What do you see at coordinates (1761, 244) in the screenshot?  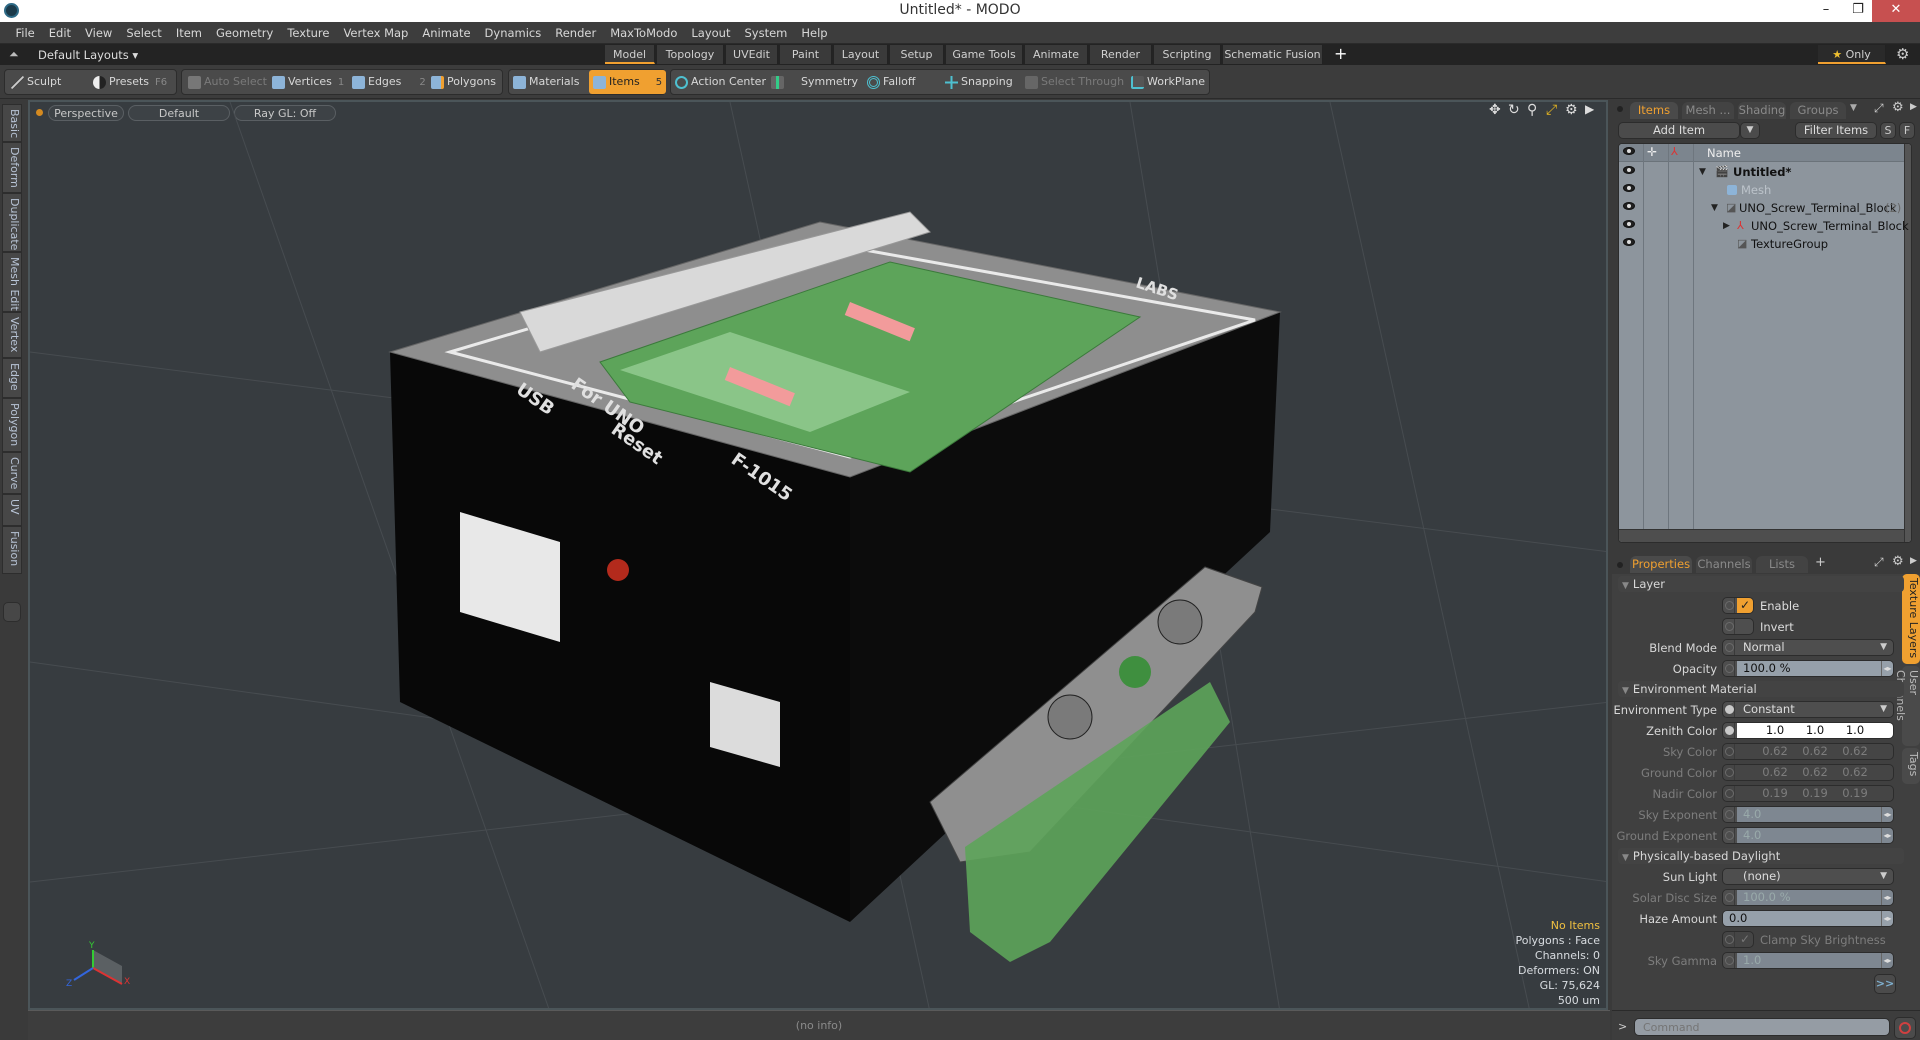 I see `tree-row-texturegroup: ◪ TextureGroup` at bounding box center [1761, 244].